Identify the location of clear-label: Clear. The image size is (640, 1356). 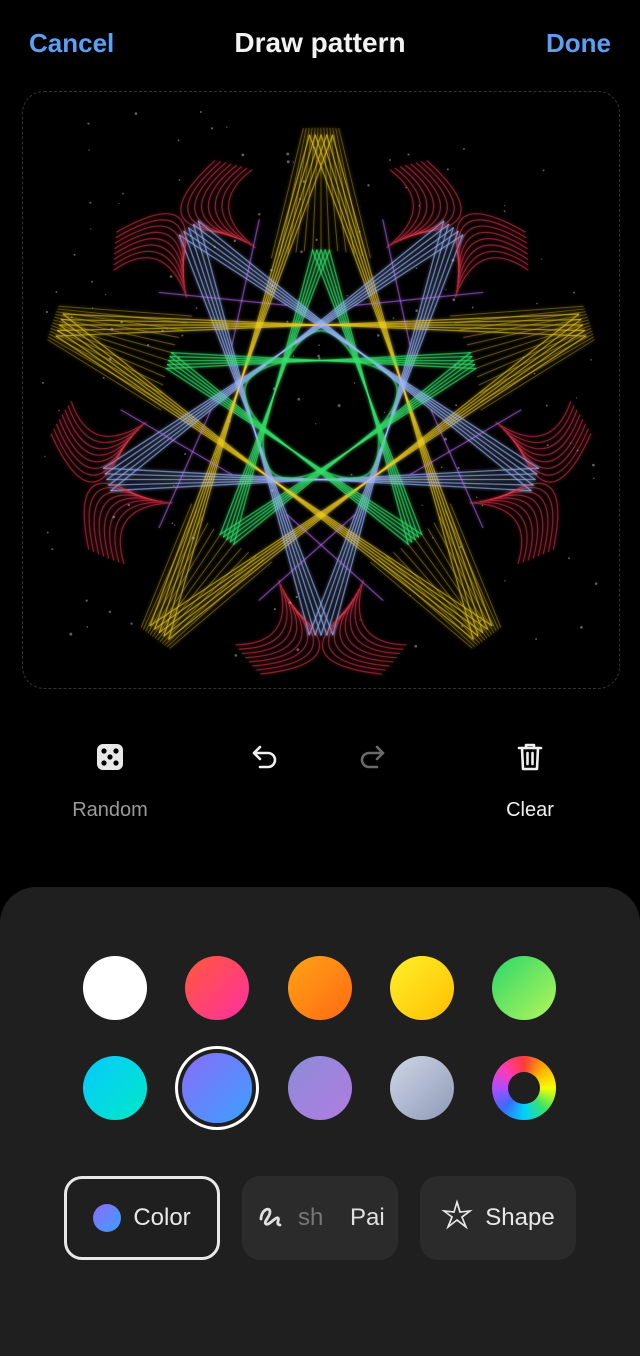
(530, 810).